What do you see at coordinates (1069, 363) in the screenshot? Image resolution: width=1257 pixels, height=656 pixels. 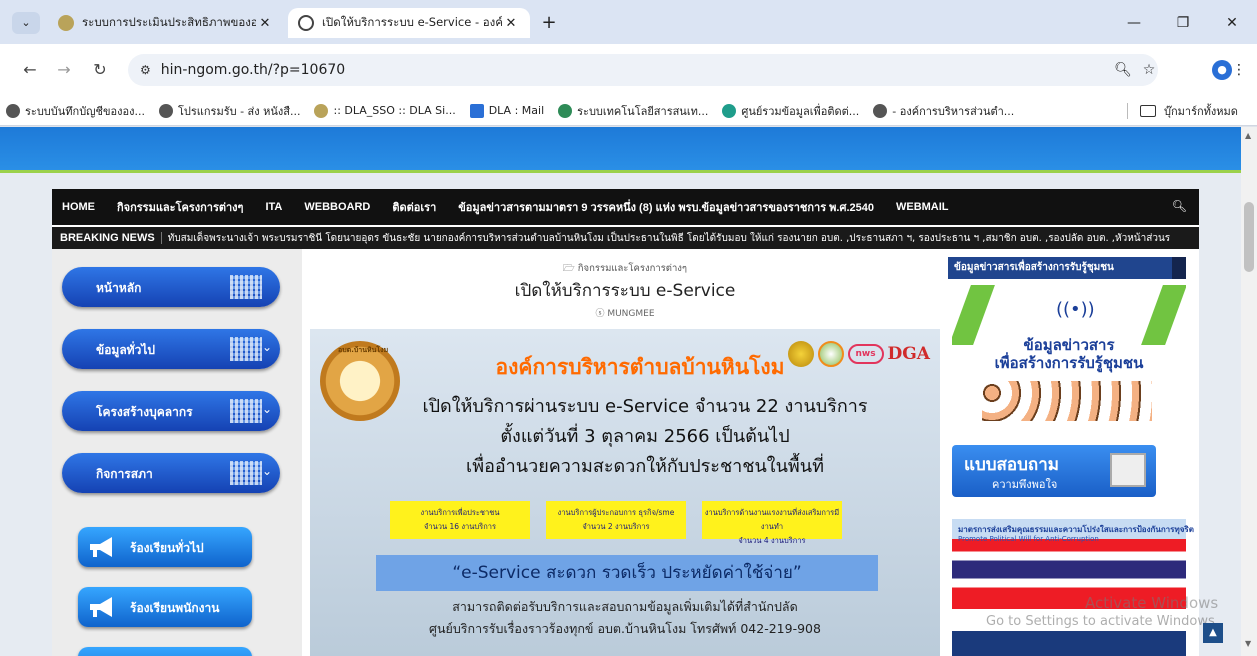 I see `banner-text: เพื่อสร้างการรับรู้ชุมชน` at bounding box center [1069, 363].